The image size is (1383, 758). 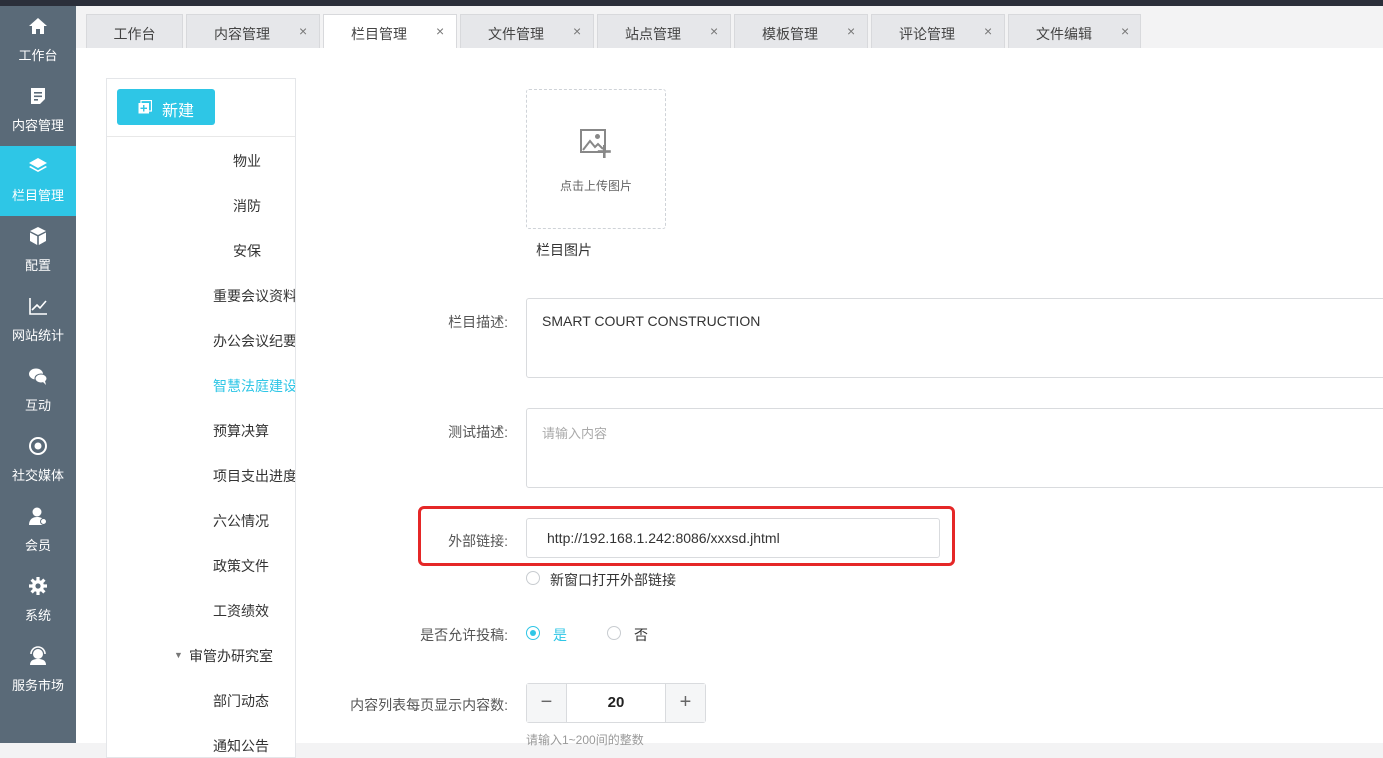 I want to click on allow-submission-label: 是否允许投稿:, so click(x=464, y=635).